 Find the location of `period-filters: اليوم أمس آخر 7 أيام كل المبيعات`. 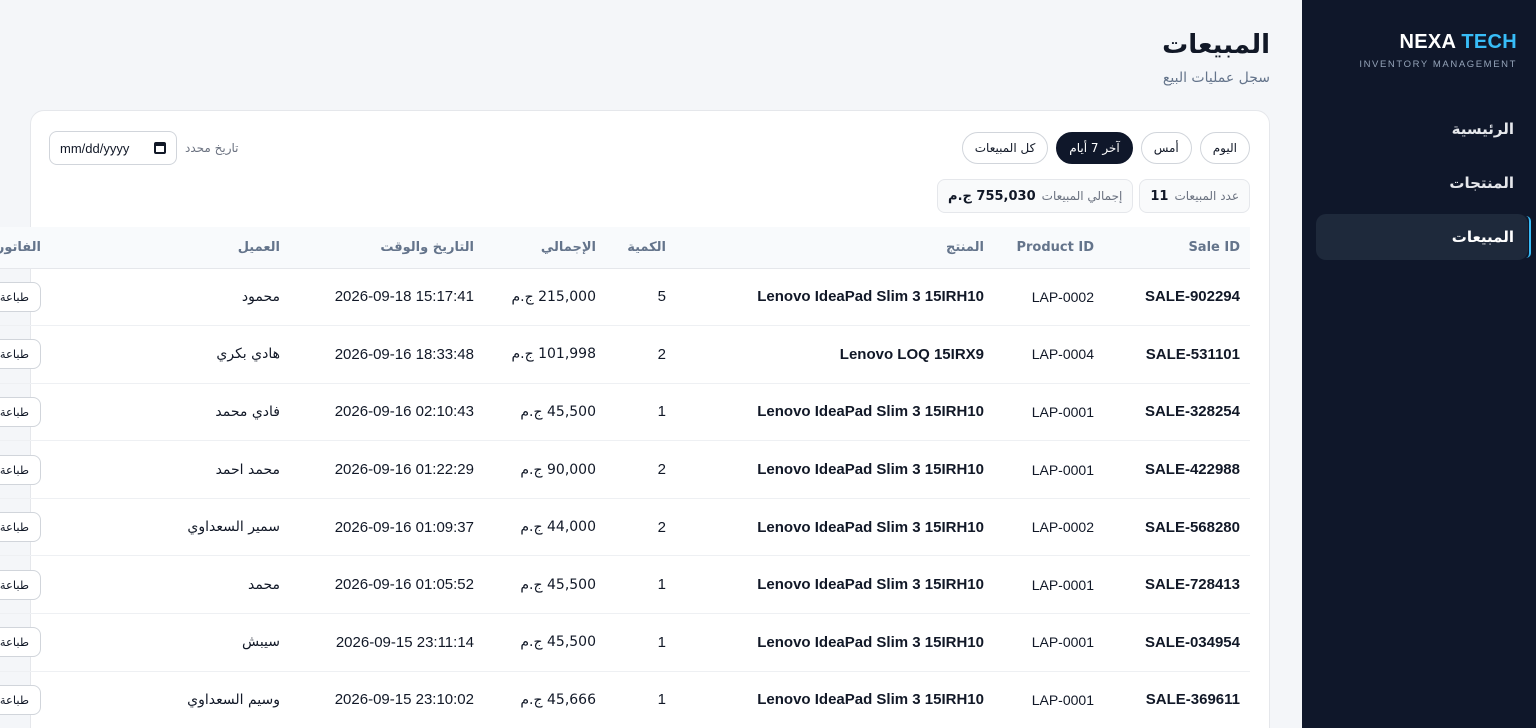

period-filters: اليوم أمس آخر 7 أيام كل المبيعات is located at coordinates (1105, 148).